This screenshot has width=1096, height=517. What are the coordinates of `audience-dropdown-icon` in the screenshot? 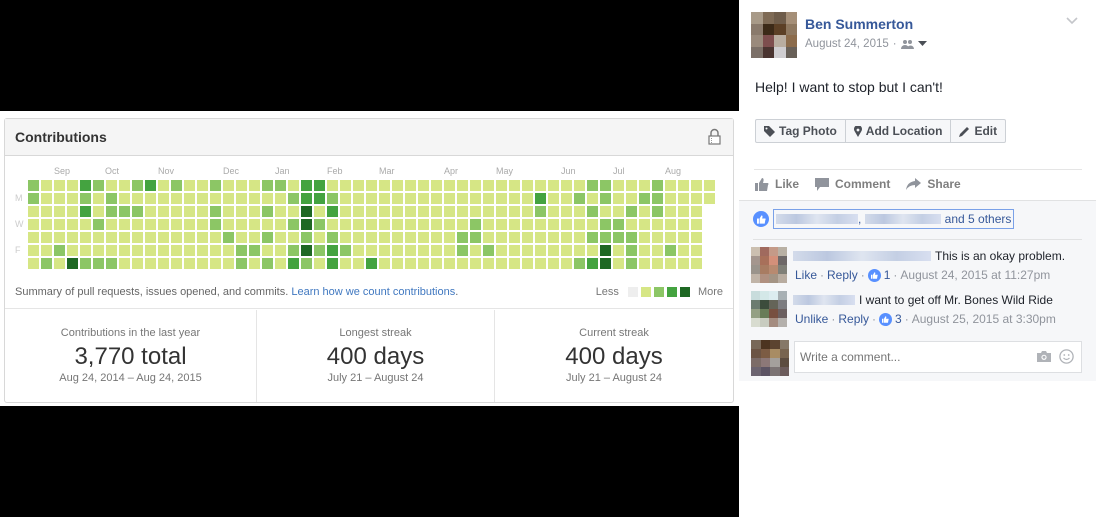 It's located at (922, 44).